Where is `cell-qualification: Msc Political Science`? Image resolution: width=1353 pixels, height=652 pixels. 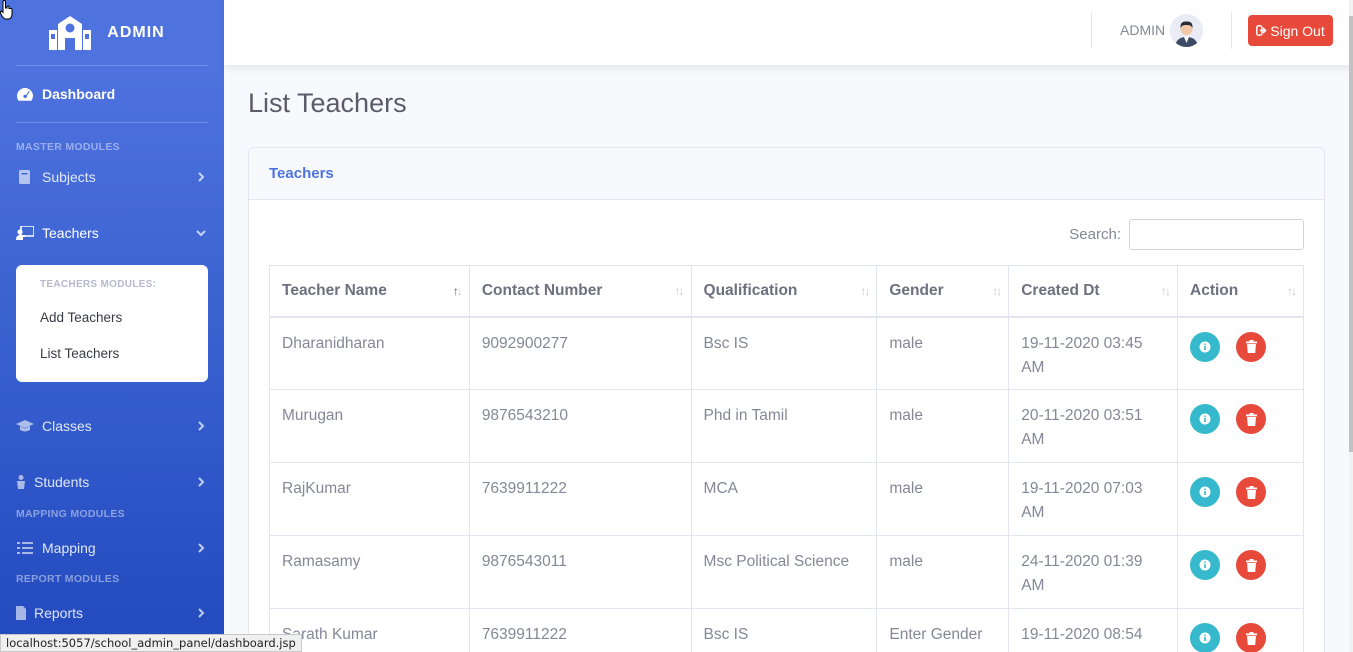 cell-qualification: Msc Political Science is located at coordinates (784, 572).